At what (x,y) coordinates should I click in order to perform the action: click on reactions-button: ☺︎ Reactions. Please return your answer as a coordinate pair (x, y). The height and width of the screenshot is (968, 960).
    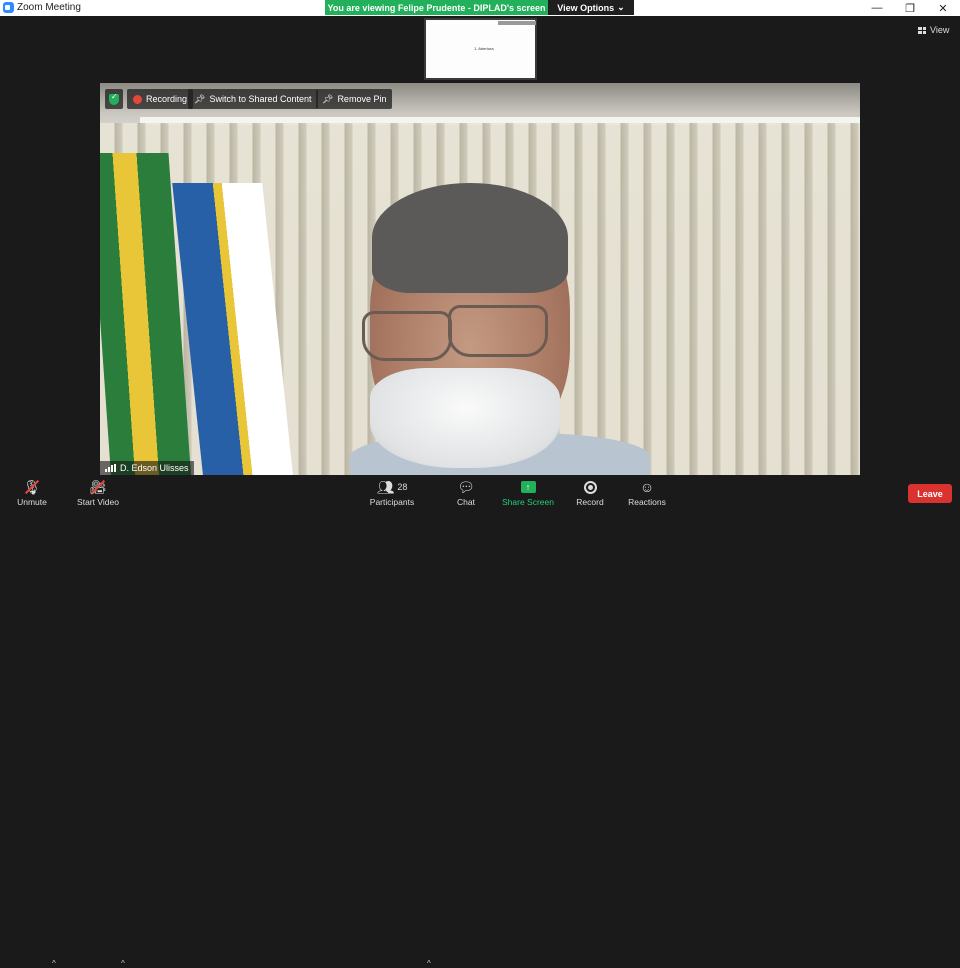
    Looking at the image, I should click on (647, 492).